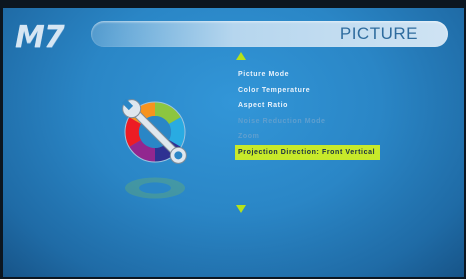  What do you see at coordinates (161, 152) in the screenshot?
I see `color-wheel-wrench-icon` at bounding box center [161, 152].